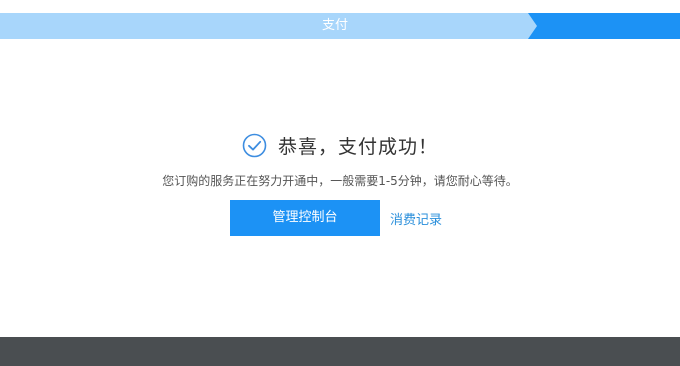 The width and height of the screenshot is (680, 366). Describe the element at coordinates (305, 218) in the screenshot. I see `management-console-button: 管理控制台` at that location.